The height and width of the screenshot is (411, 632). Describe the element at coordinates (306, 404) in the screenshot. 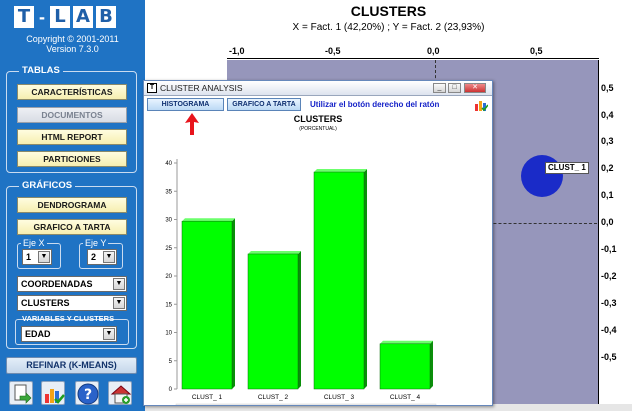

I see `value-row` at that location.